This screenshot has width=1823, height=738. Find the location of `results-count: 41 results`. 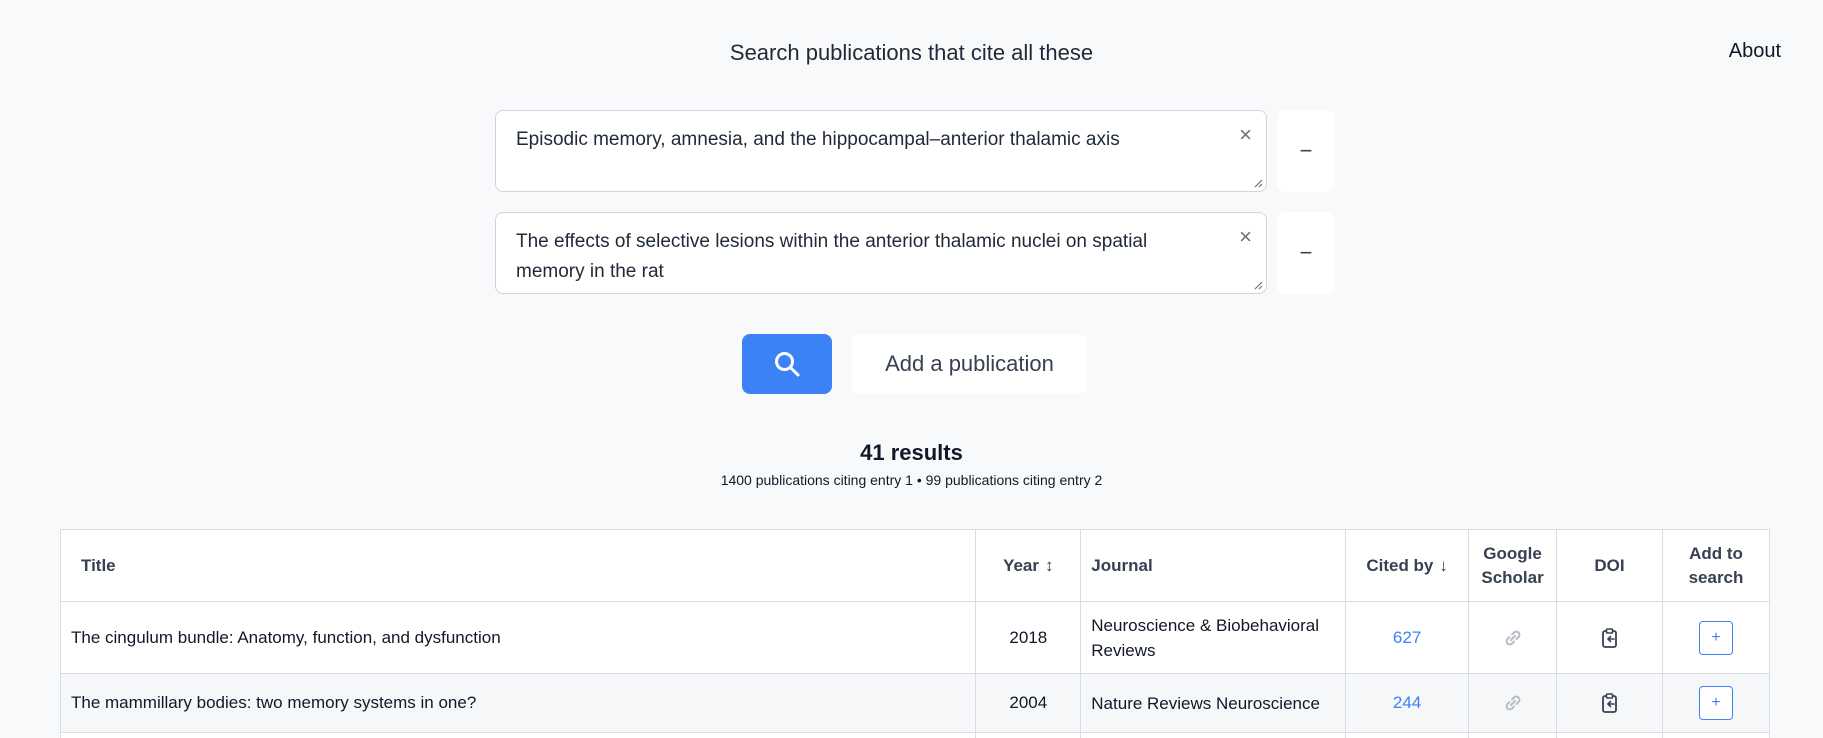

results-count: 41 results is located at coordinates (911, 452).